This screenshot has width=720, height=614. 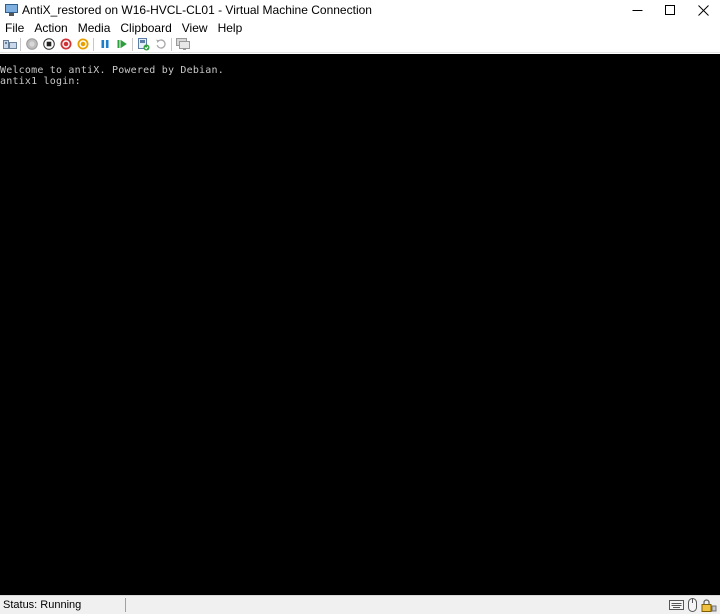 I want to click on vm-connection-app-icon, so click(x=11, y=10).